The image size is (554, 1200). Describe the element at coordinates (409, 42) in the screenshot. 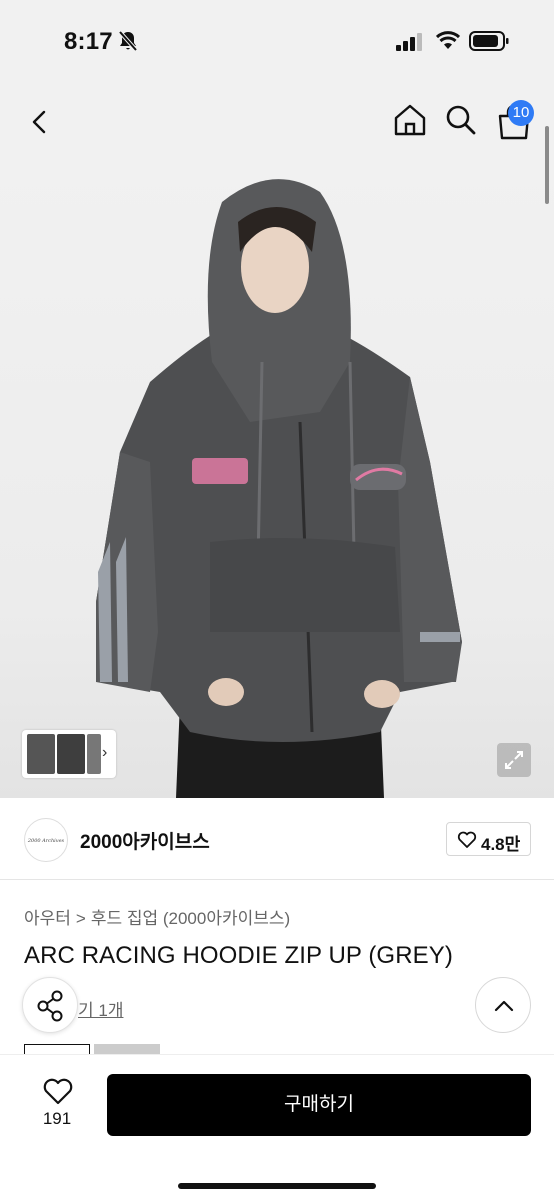

I see `signal-icon` at that location.